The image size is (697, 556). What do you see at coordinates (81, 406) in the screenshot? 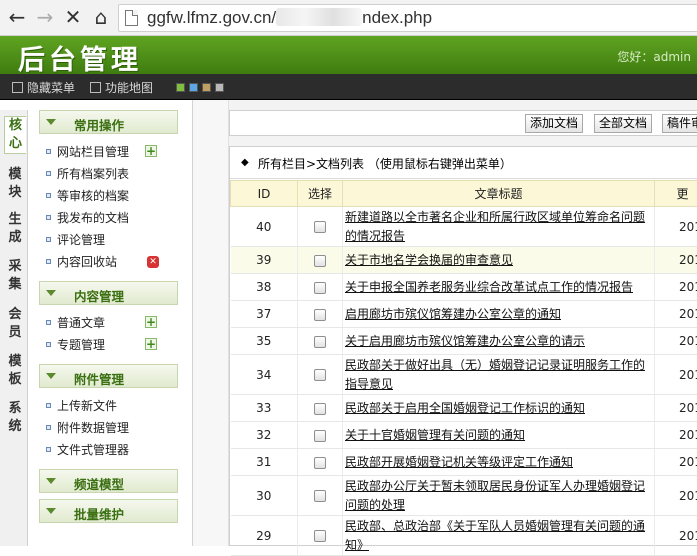
I see `menu-item-upload-file: 上传新文件` at bounding box center [81, 406].